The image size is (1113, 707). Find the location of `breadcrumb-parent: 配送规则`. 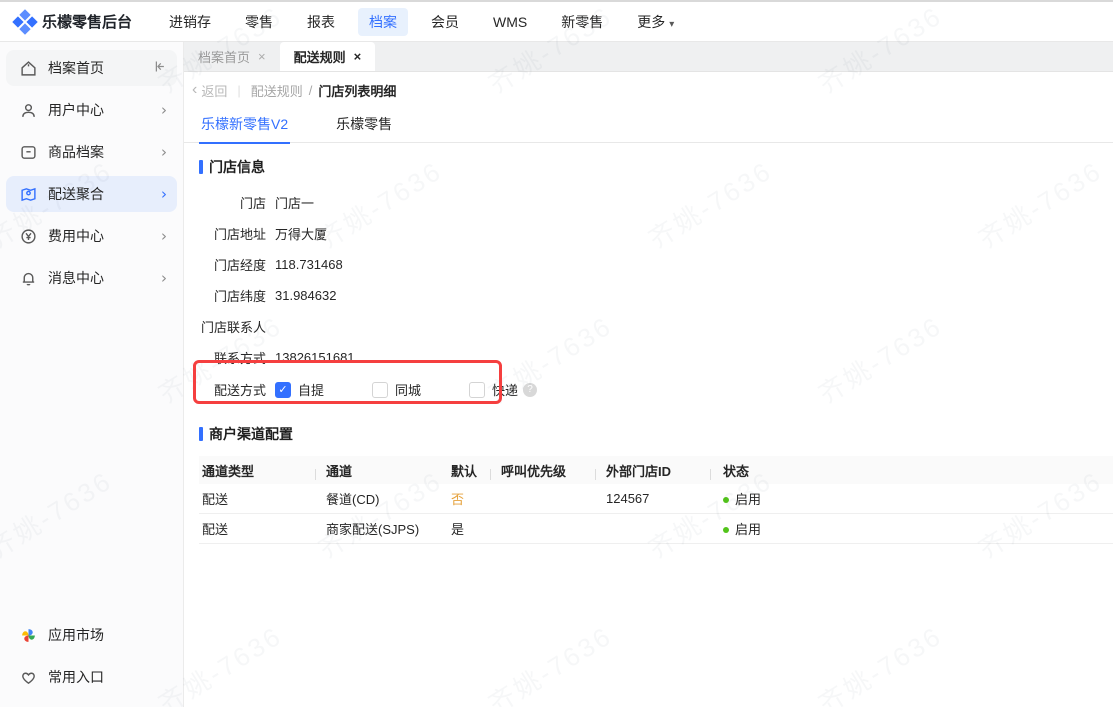

breadcrumb-parent: 配送规则 is located at coordinates (277, 90).